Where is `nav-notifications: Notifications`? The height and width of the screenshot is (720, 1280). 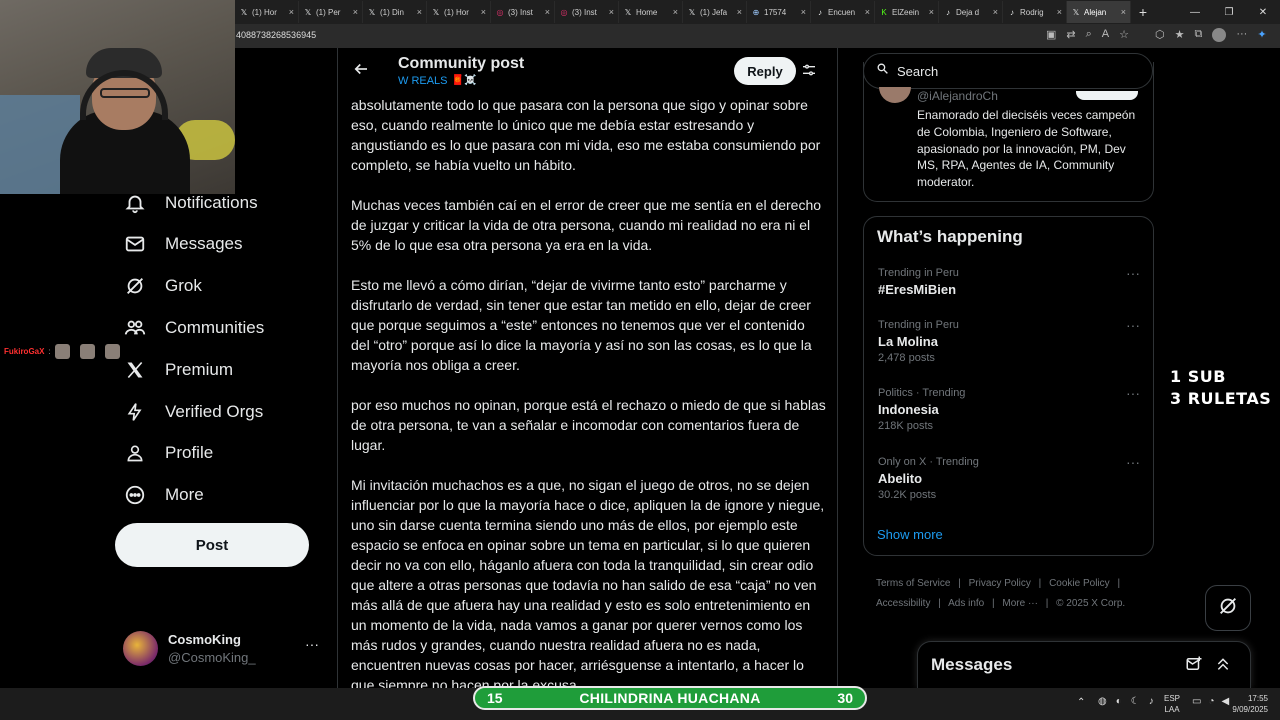 nav-notifications: Notifications is located at coordinates (190, 203).